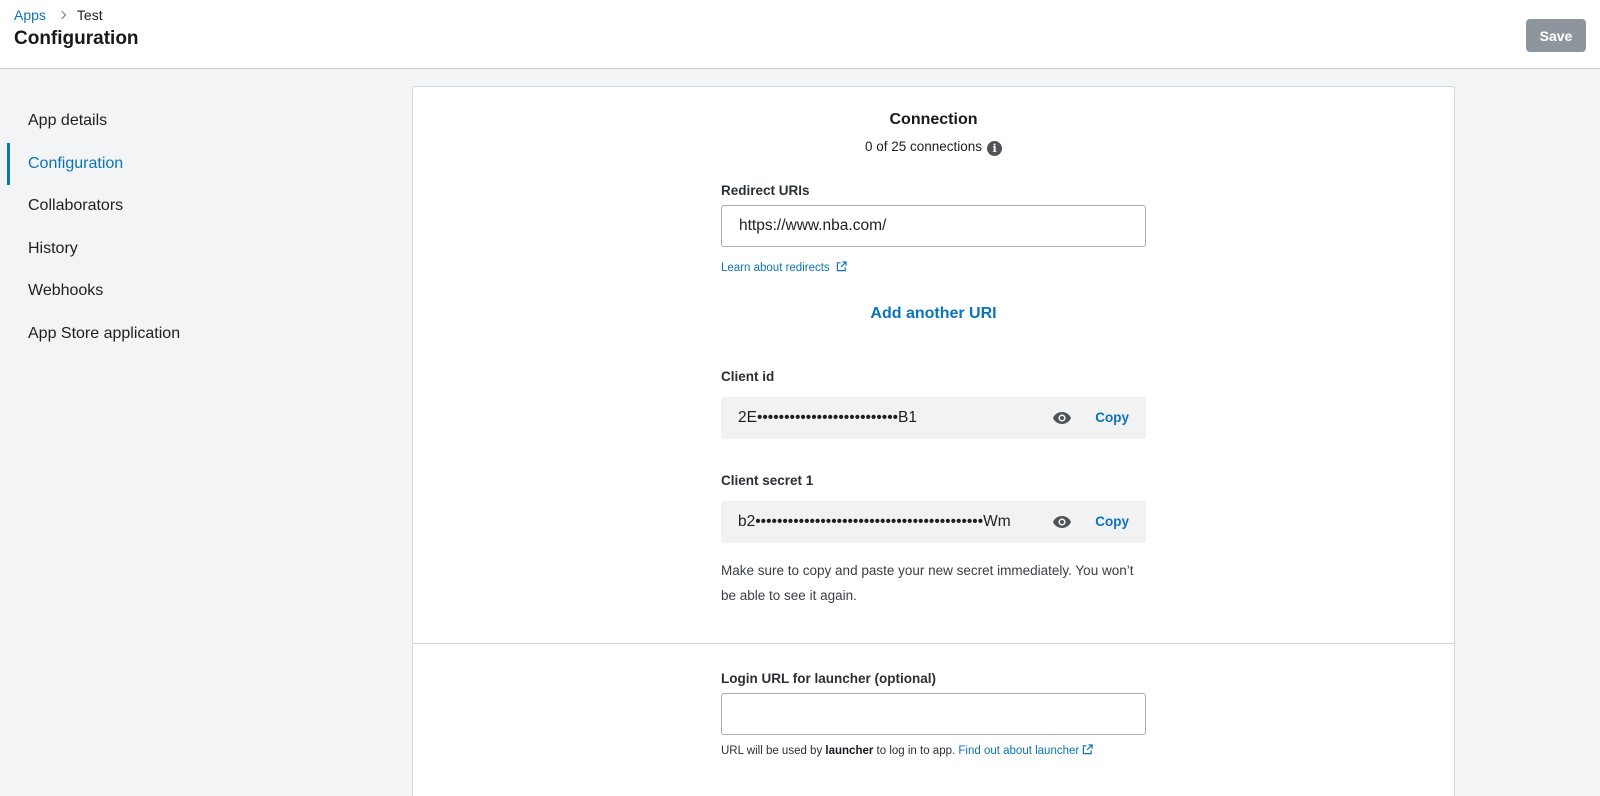 Image resolution: width=1600 pixels, height=796 pixels. I want to click on client-id-field: 2E••••••••••••••••••••••••••B1 Copy, so click(933, 418).